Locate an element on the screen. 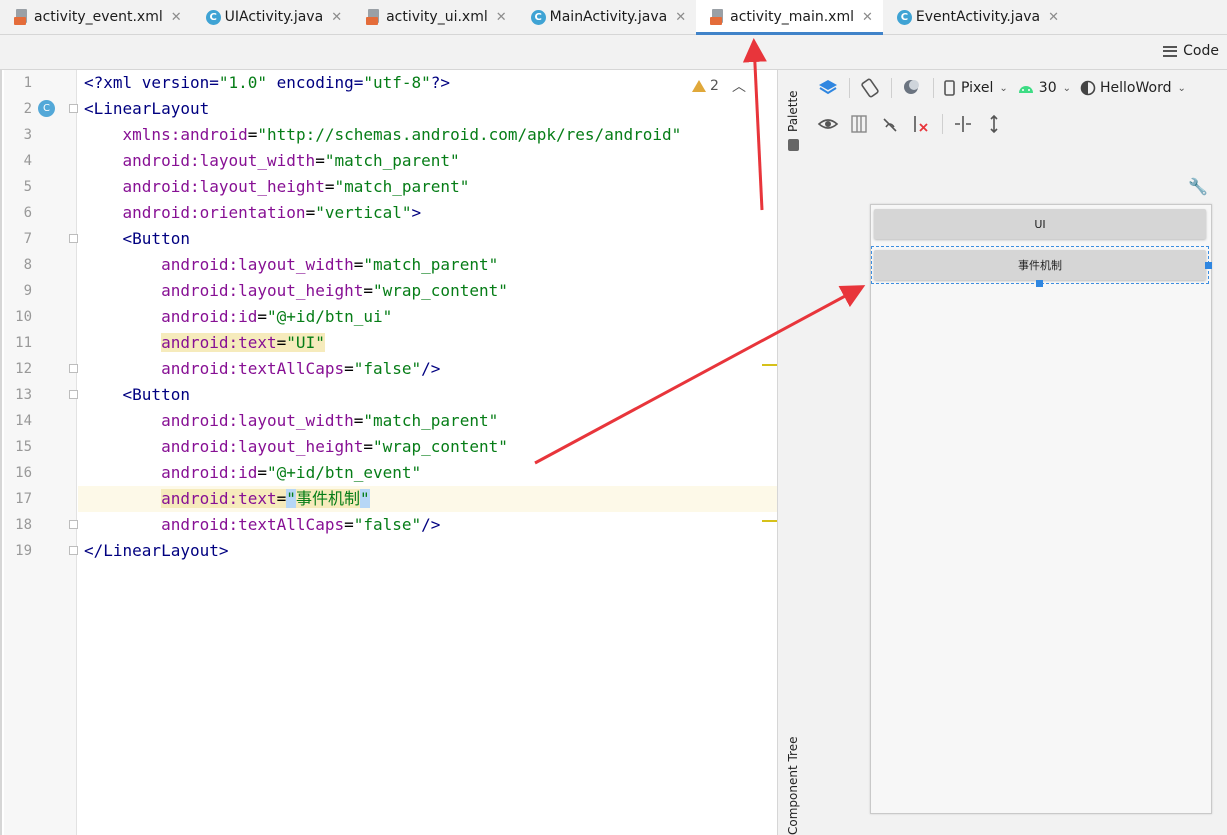 The width and height of the screenshot is (1227, 835). tab-activity-event-xml: activity_event.xml ✕ is located at coordinates (96, 17).